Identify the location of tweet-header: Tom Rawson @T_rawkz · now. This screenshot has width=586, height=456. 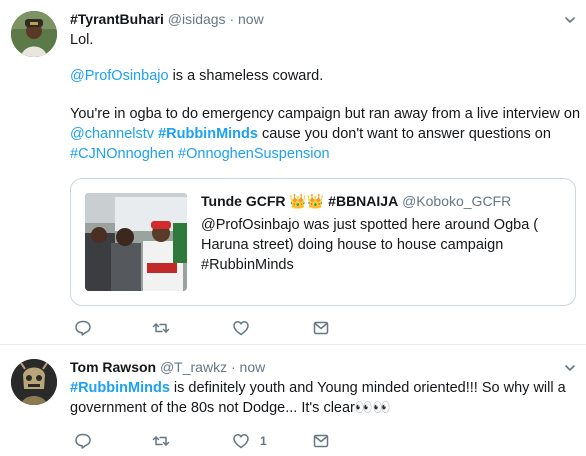
(167, 367).